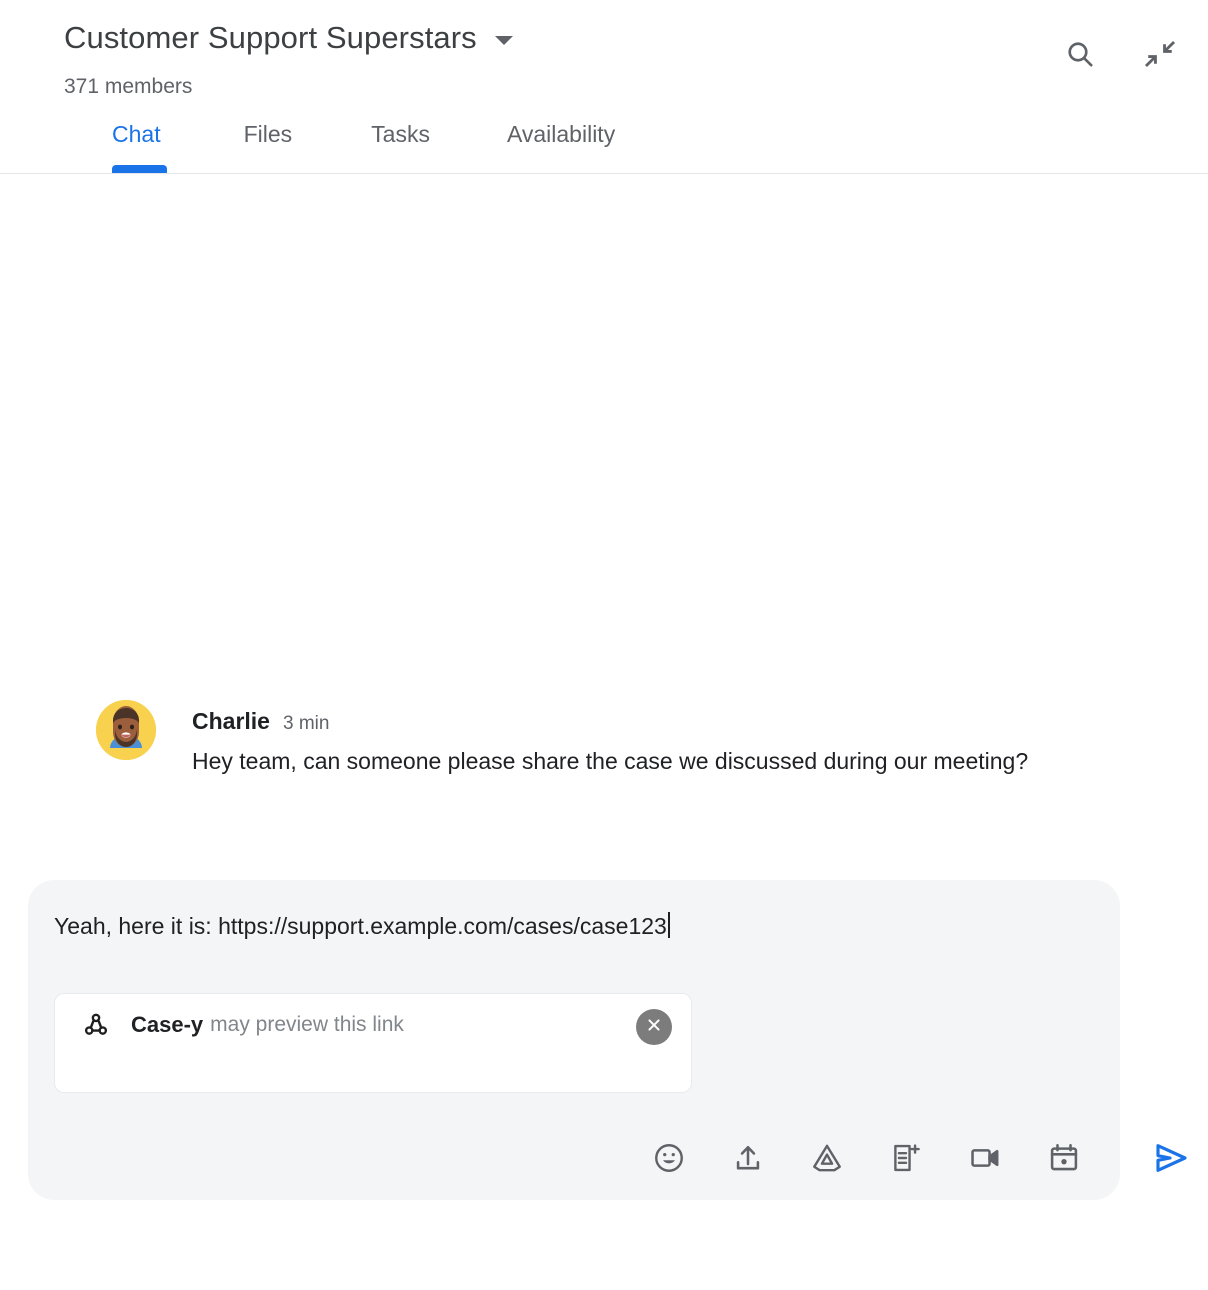 Image resolution: width=1208 pixels, height=1290 pixels. Describe the element at coordinates (561, 134) in the screenshot. I see `tab-availability: Availability` at that location.